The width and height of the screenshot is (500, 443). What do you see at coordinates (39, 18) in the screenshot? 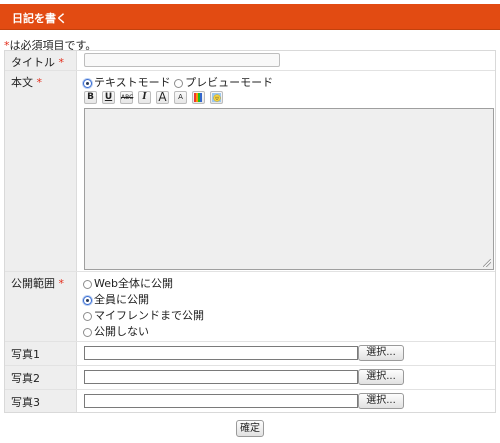
I see `page-title: 日記を書く` at bounding box center [39, 18].